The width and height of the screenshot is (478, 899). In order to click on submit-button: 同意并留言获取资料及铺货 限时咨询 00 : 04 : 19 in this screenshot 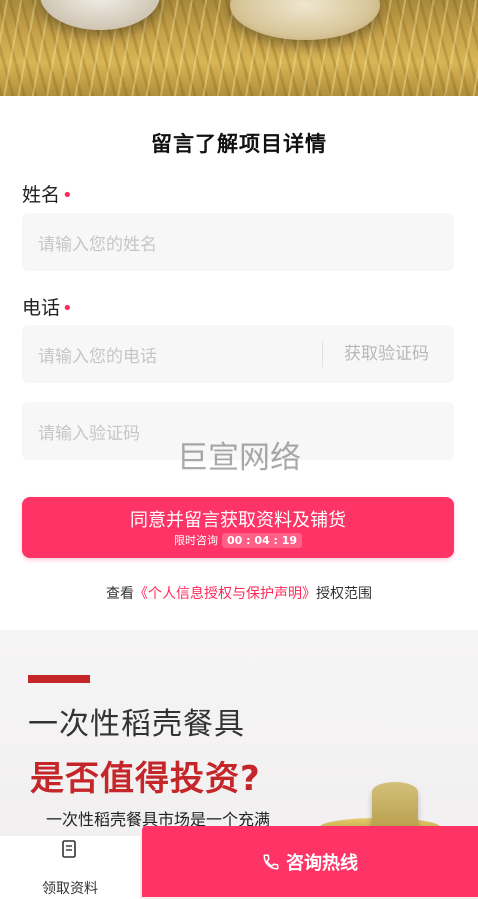, I will do `click(238, 527)`.